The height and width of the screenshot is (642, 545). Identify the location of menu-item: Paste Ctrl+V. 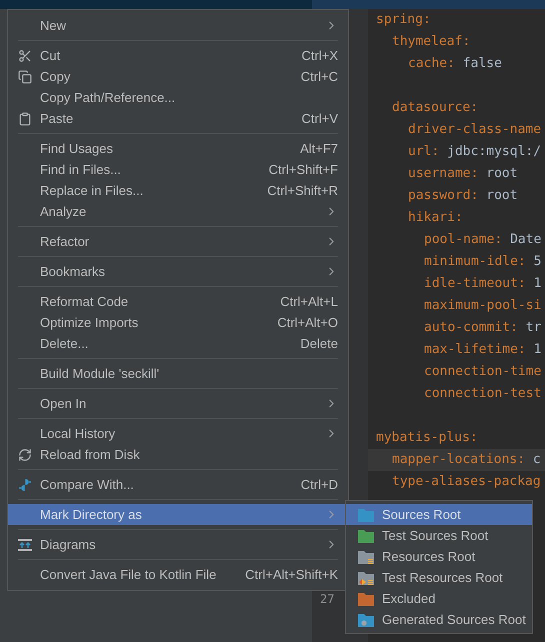
(178, 118).